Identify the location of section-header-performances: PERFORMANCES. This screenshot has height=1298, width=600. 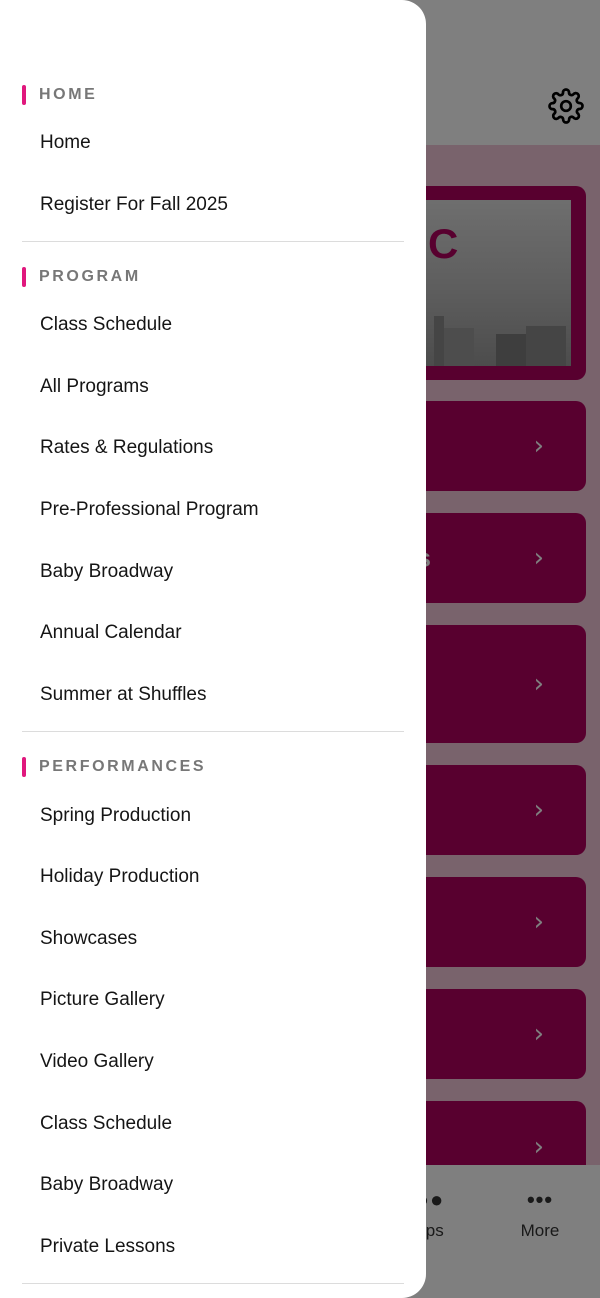
(114, 767).